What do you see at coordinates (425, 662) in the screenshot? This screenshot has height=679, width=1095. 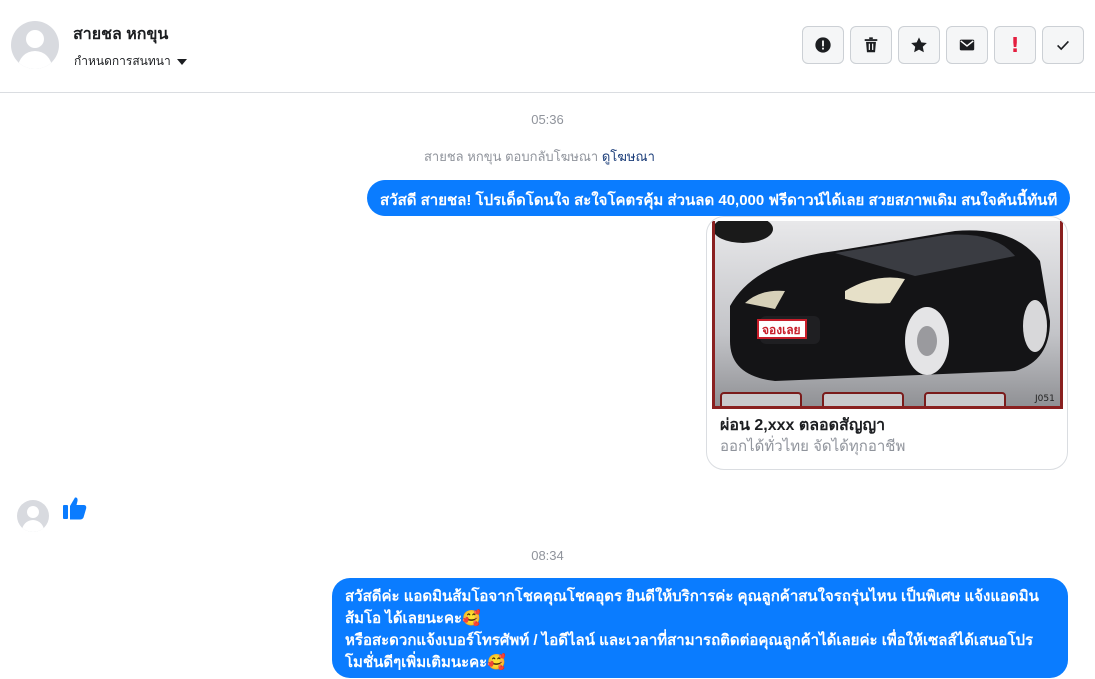 I see `message-line: โมชั่นดีๆเพิ่มเติมนะคะ🥰` at bounding box center [425, 662].